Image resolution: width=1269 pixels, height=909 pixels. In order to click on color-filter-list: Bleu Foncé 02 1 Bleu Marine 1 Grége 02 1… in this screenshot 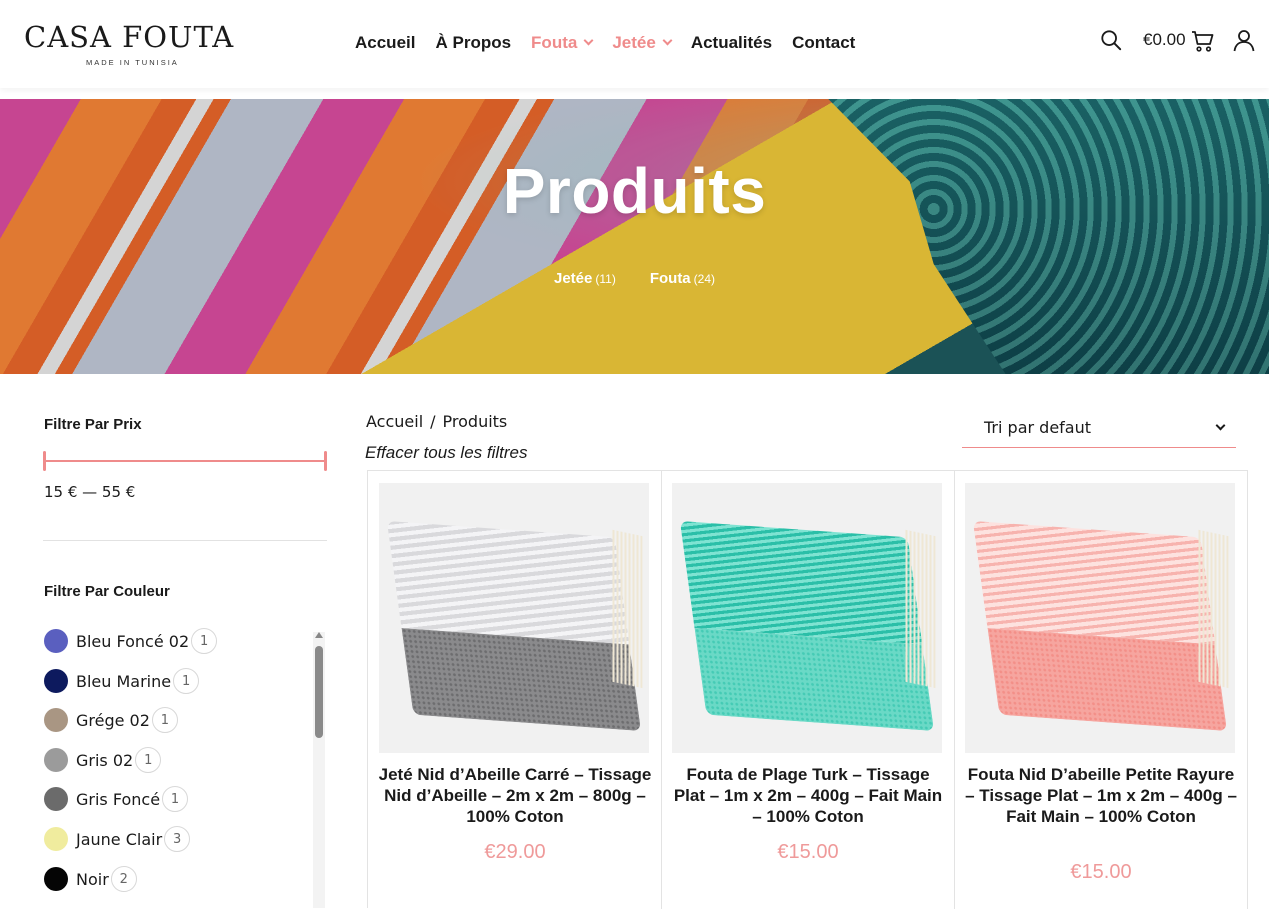, I will do `click(179, 768)`.